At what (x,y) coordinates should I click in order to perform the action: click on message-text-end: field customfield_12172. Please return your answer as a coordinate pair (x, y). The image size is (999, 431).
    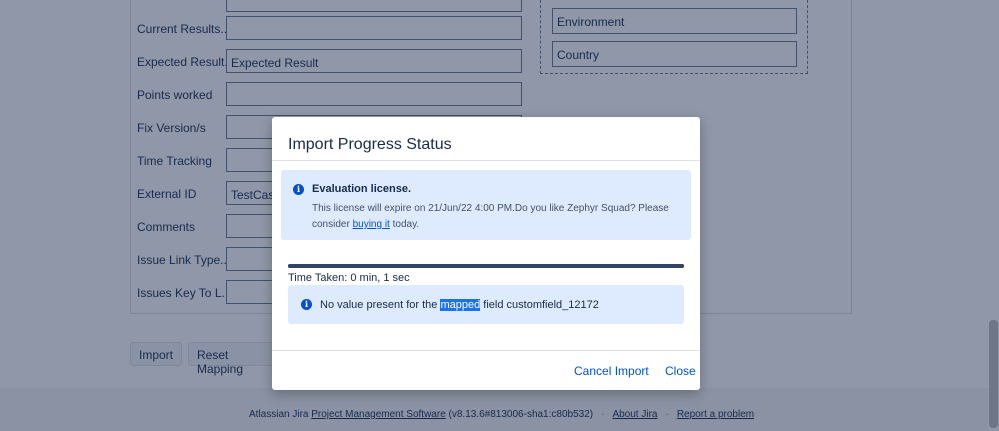
    Looking at the image, I should click on (539, 305).